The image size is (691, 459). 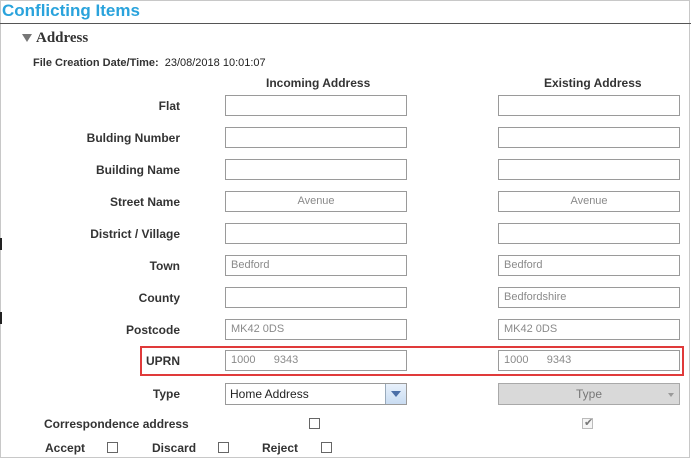 I want to click on existing-correspondence-checkbox: ✔, so click(x=588, y=423).